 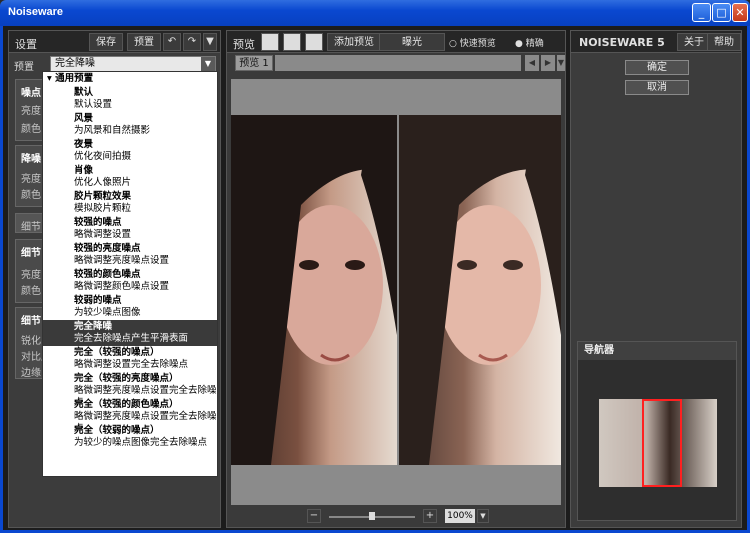 What do you see at coordinates (724, 42) in the screenshot?
I see `help-button: 帮助` at bounding box center [724, 42].